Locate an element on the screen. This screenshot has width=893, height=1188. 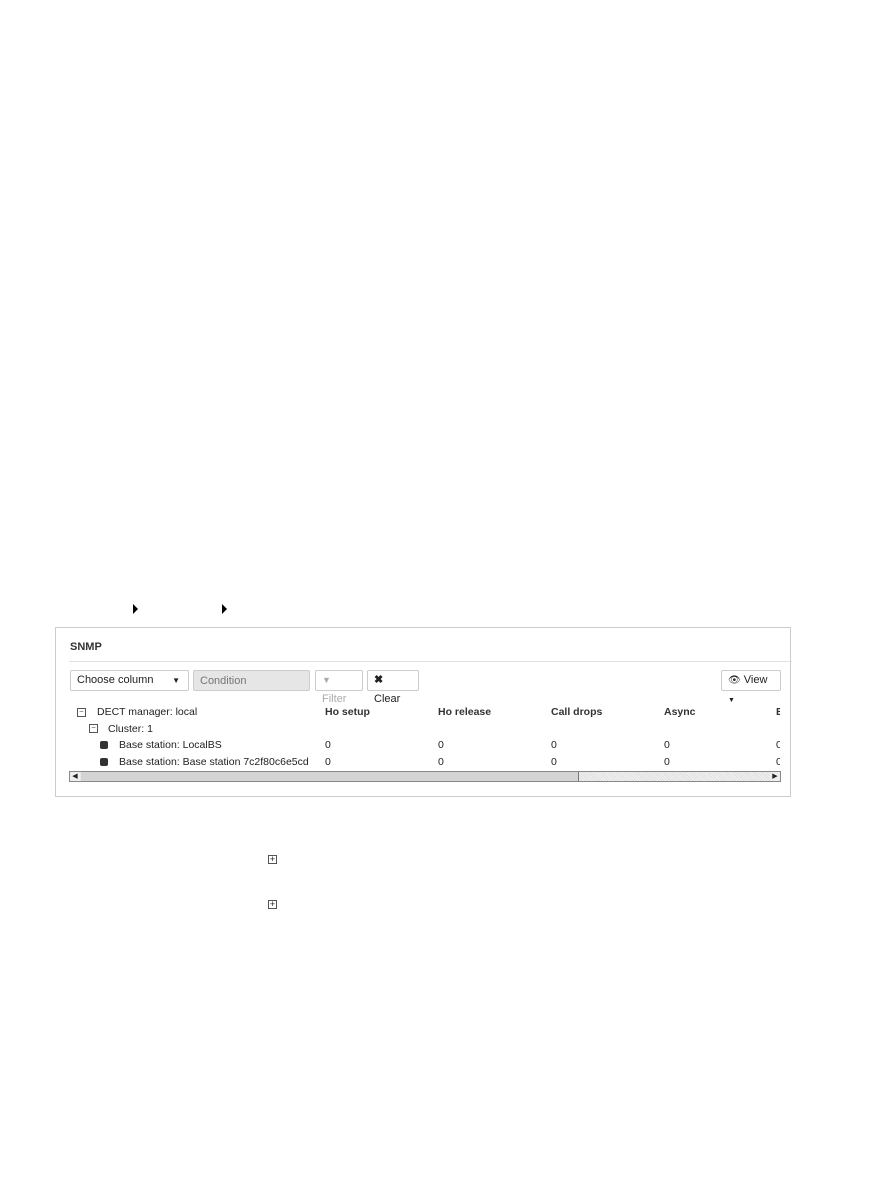
column-header: Async is located at coordinates (680, 712).